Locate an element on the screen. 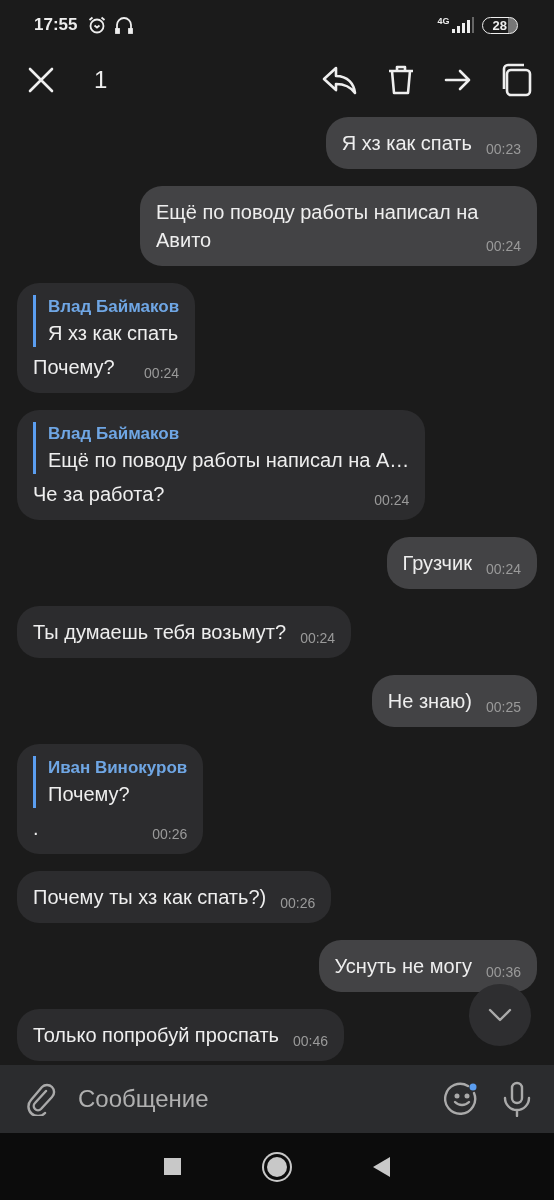 The image size is (554, 1200). message-bubble: Ещё по поводу работы написал на Авито 00:24 is located at coordinates (338, 226).